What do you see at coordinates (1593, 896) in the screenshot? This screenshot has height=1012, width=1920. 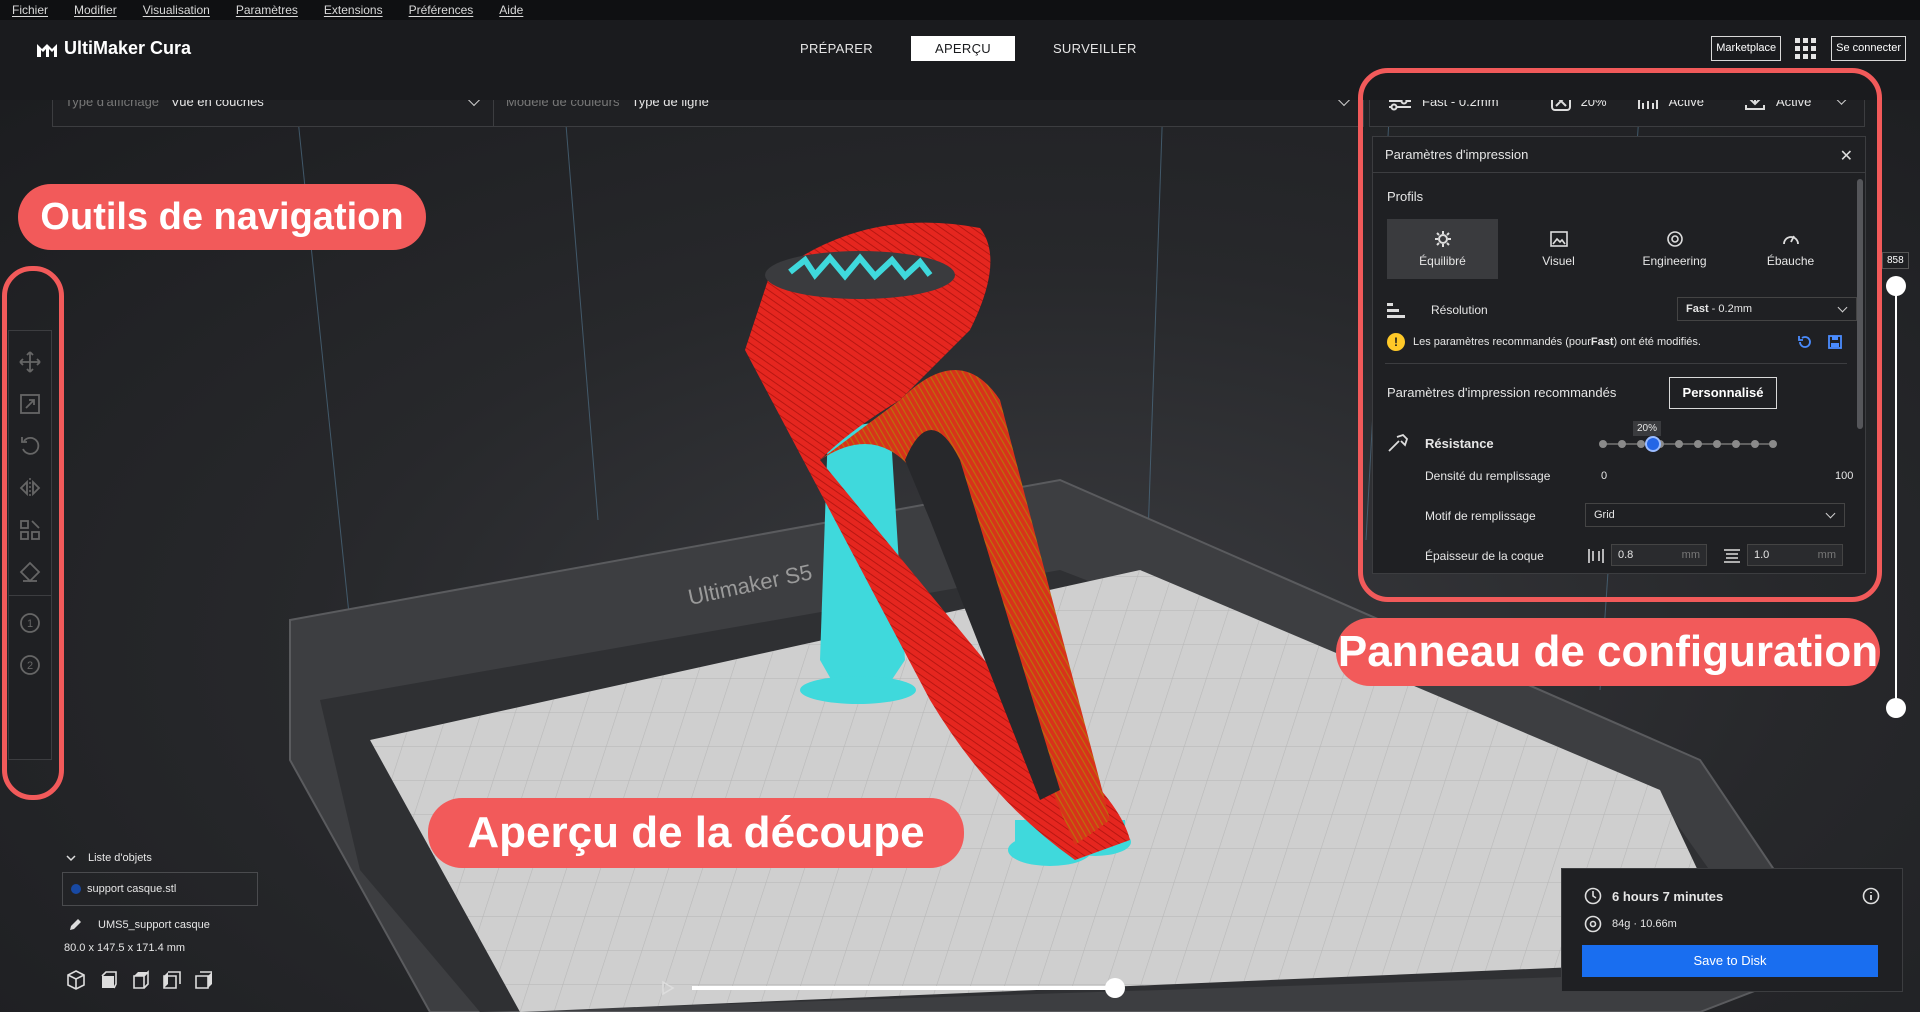 I see `clock-icon` at bounding box center [1593, 896].